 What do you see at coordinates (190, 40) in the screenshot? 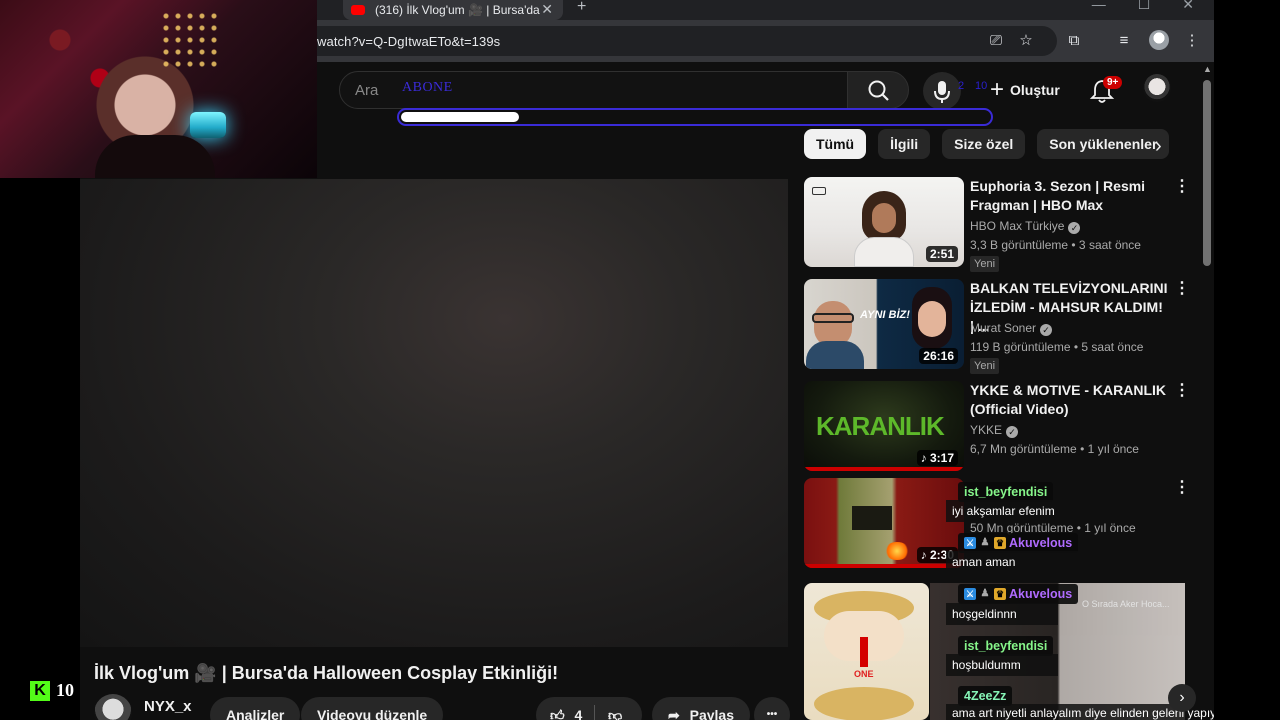
I see `fairy-lights` at bounding box center [190, 40].